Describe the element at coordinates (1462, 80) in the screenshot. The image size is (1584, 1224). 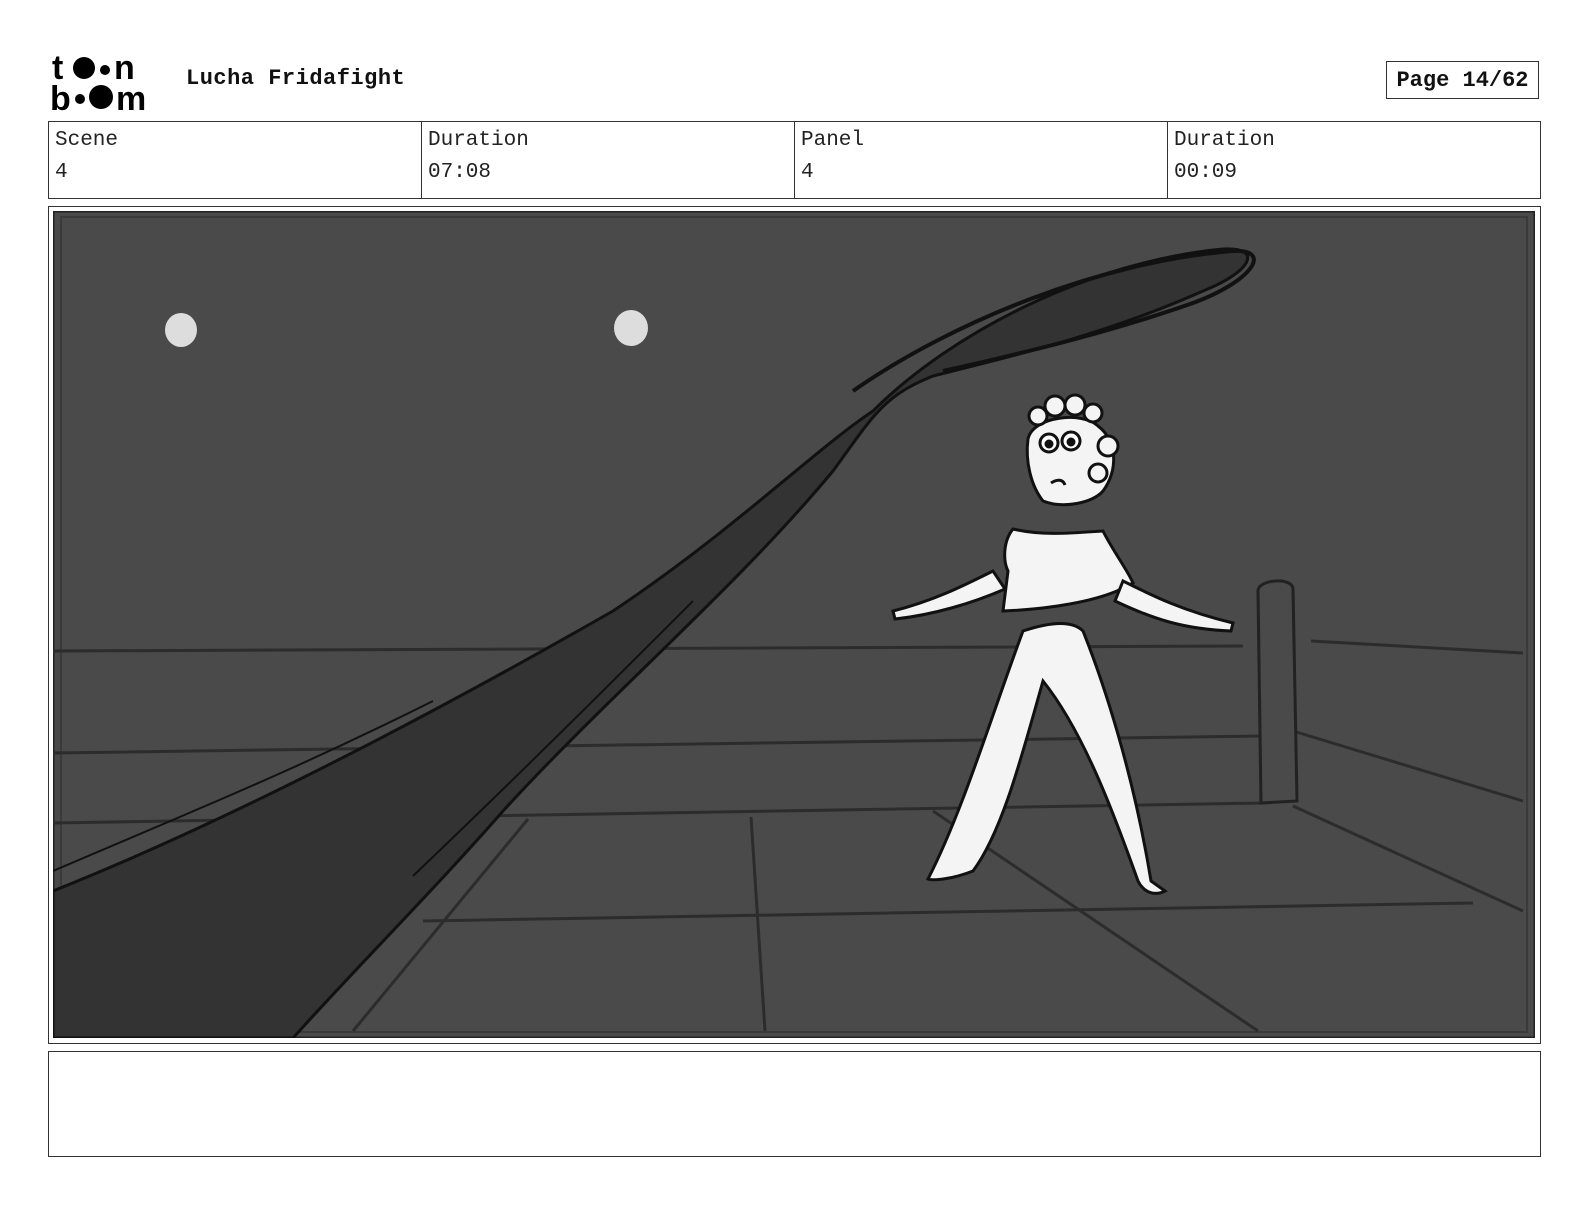
I see `page-number: Page 14/62` at that location.